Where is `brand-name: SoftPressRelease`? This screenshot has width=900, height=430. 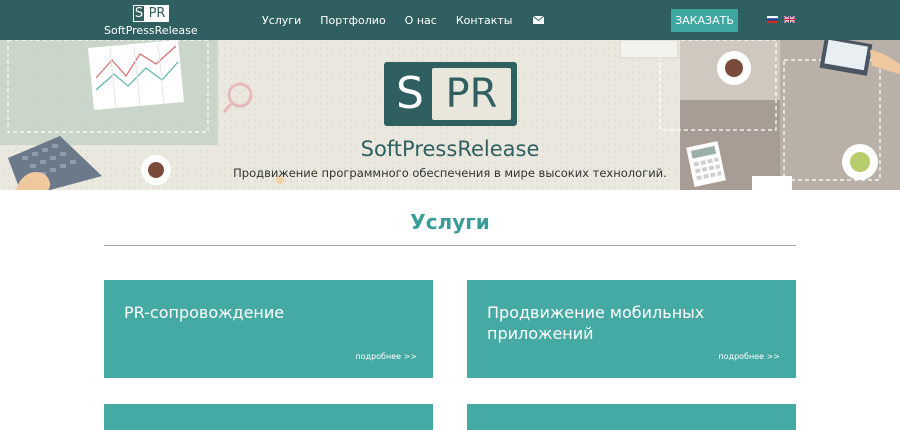
brand-name: SoftPressRelease is located at coordinates (151, 30).